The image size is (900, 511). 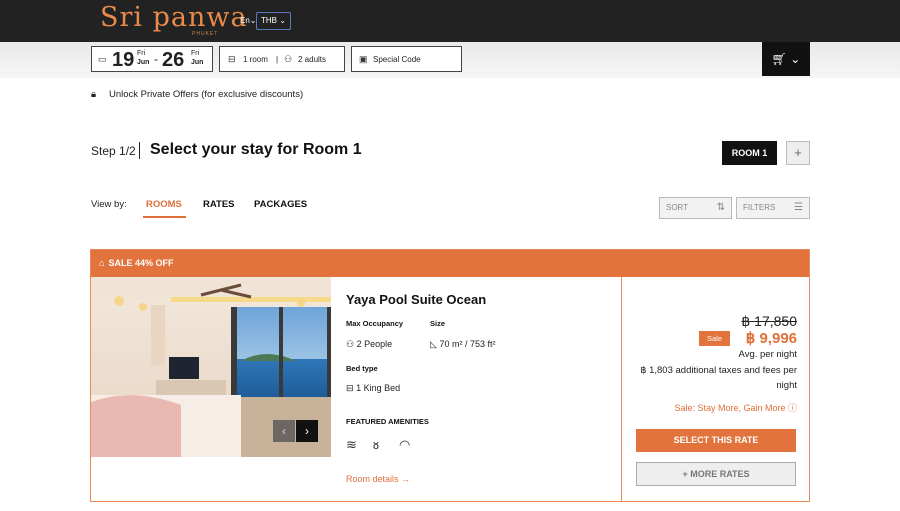 I want to click on checkout-day: 26, so click(x=173, y=60).